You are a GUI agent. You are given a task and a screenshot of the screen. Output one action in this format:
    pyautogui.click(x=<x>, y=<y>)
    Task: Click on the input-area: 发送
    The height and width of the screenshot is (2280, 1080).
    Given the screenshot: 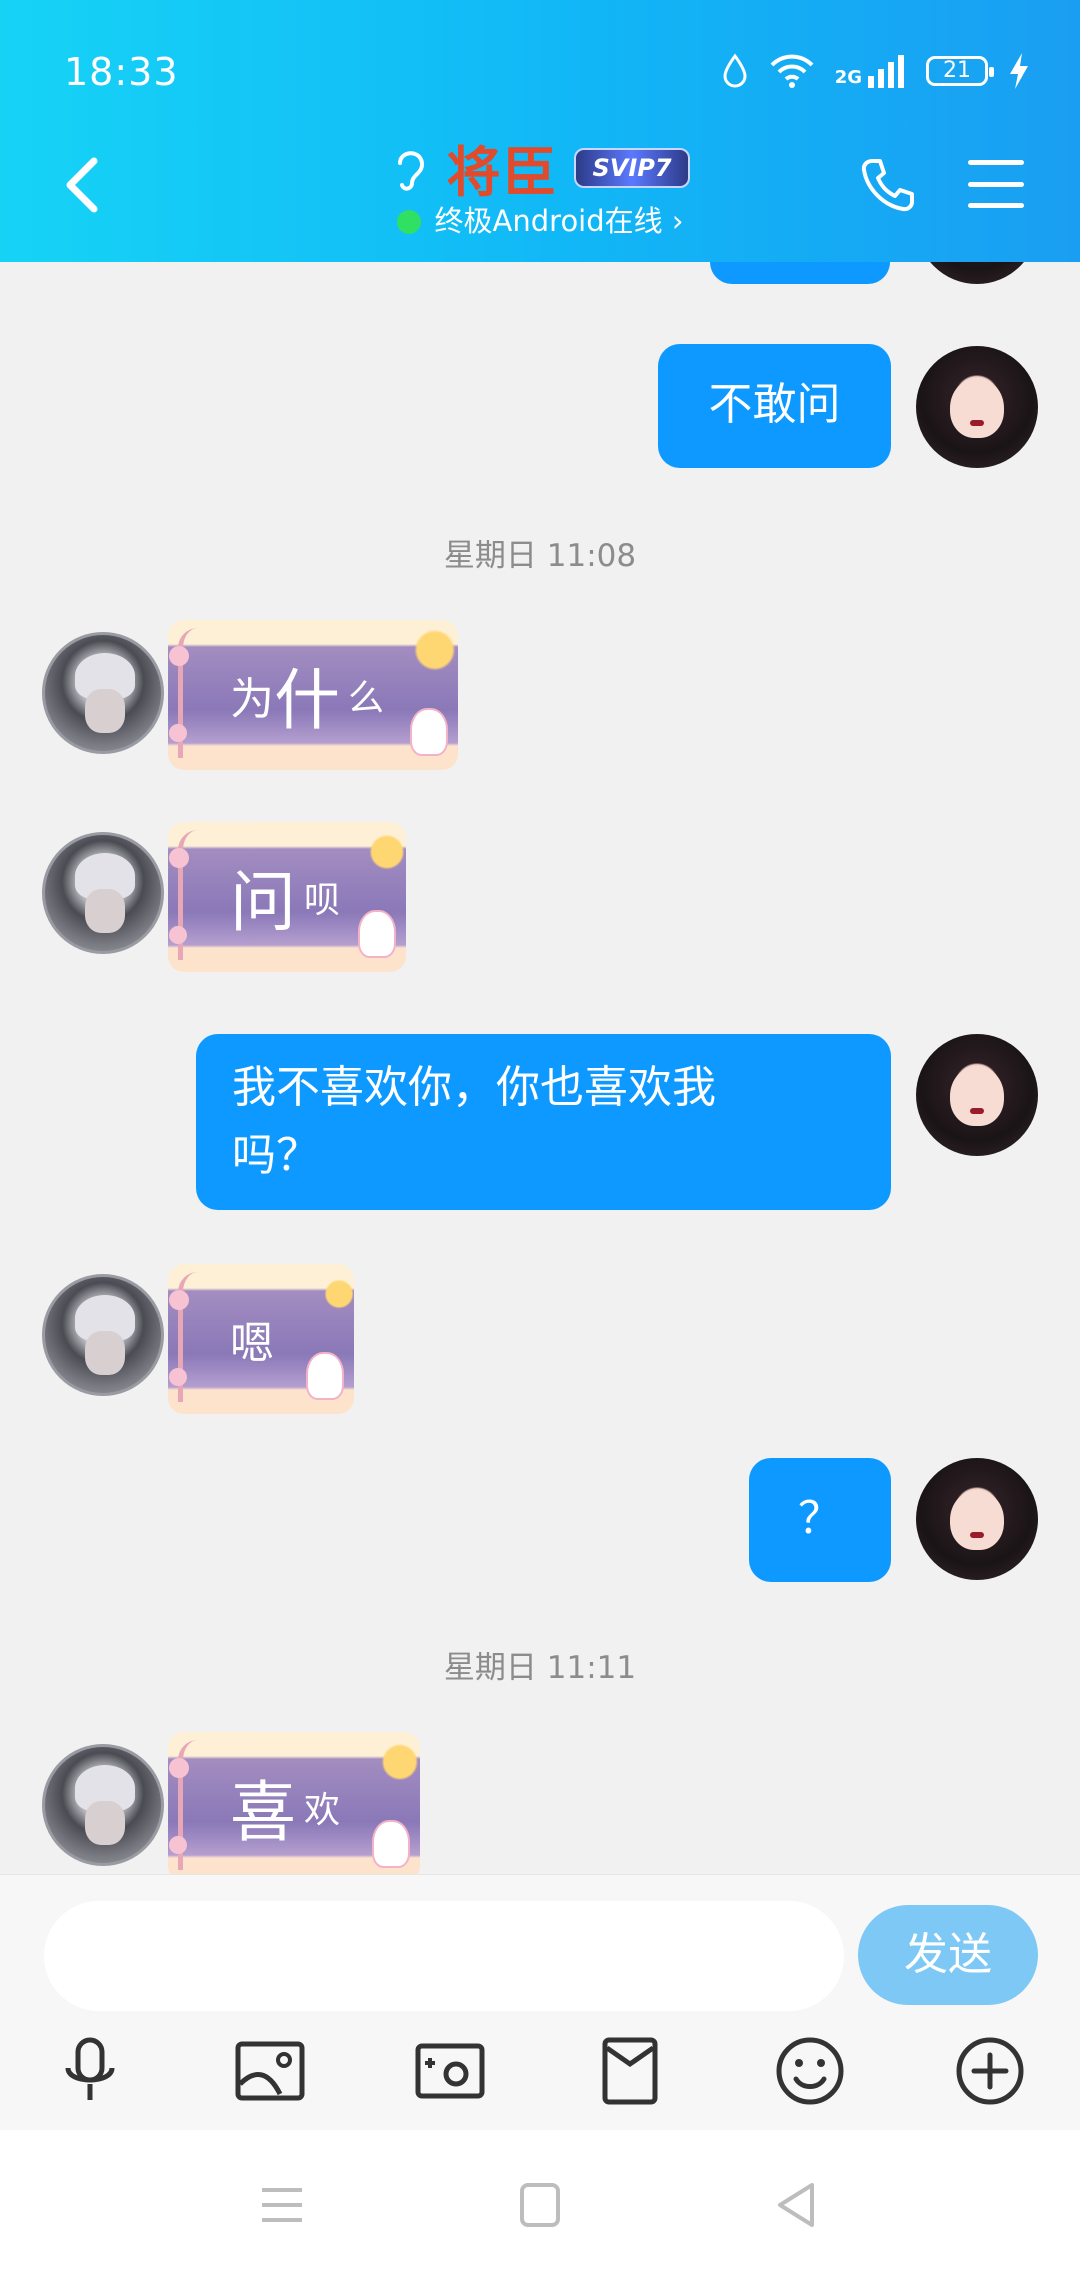 What is the action you would take?
    pyautogui.click(x=540, y=2002)
    